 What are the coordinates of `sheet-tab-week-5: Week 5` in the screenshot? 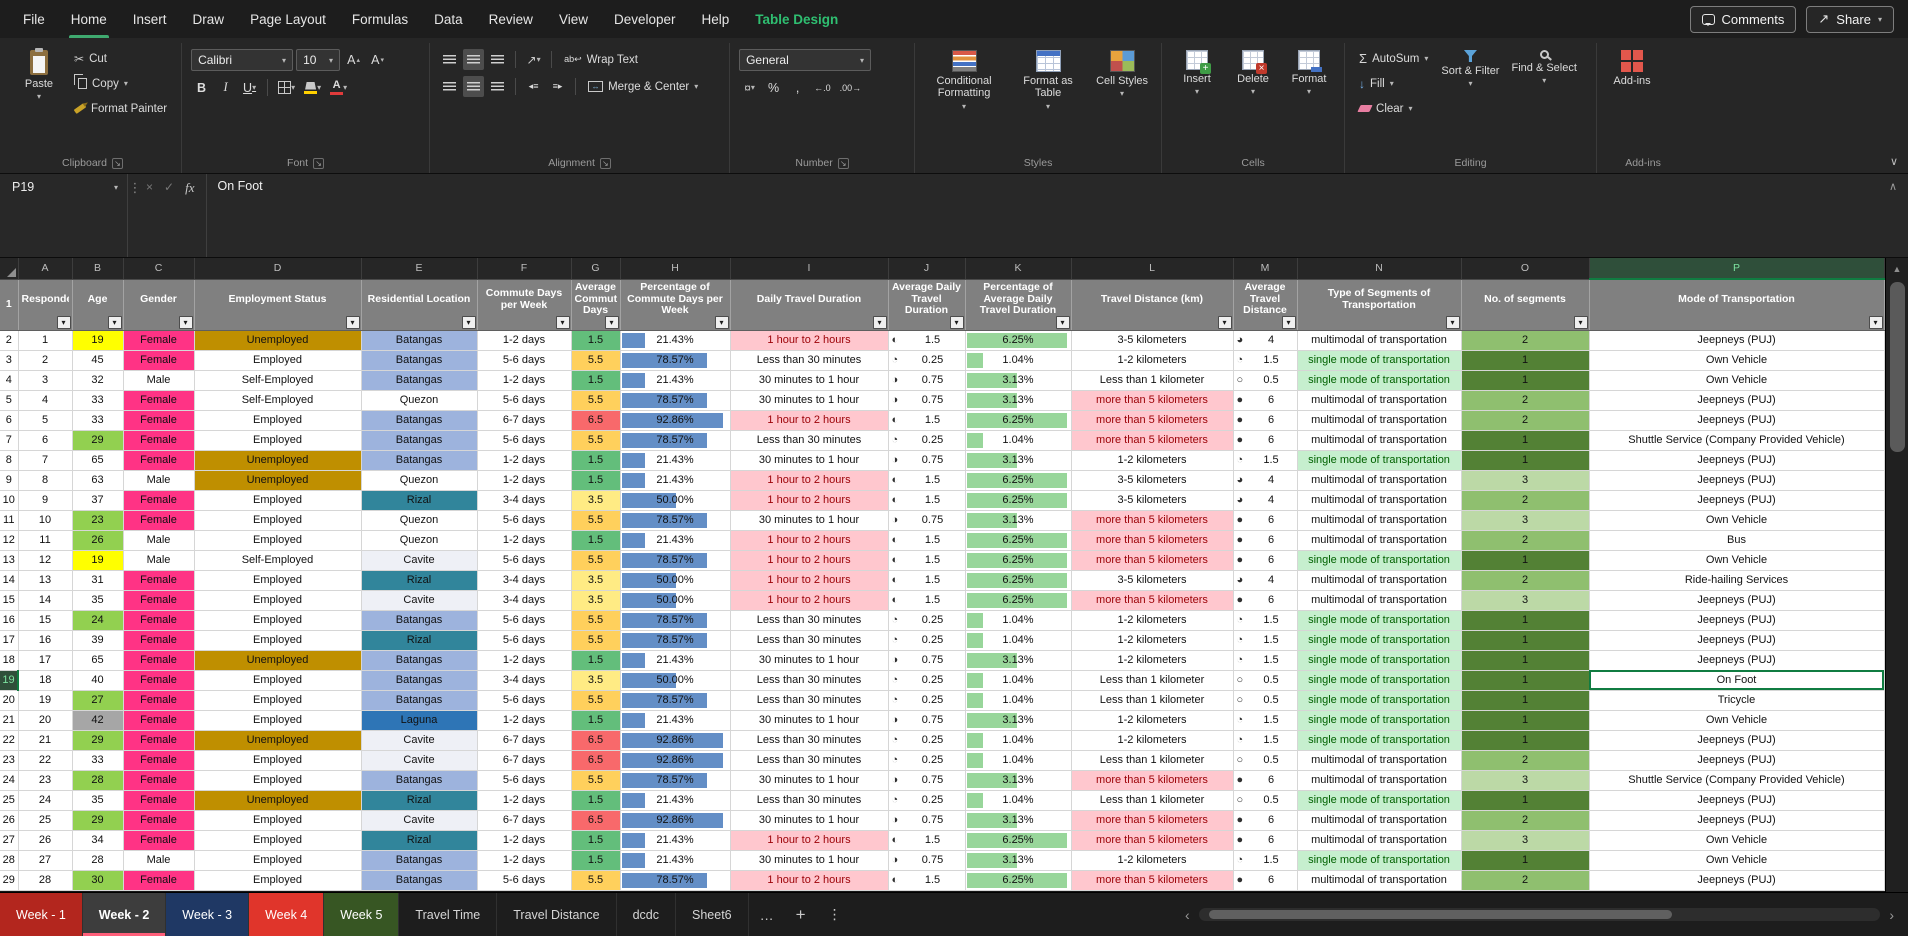 It's located at (362, 914).